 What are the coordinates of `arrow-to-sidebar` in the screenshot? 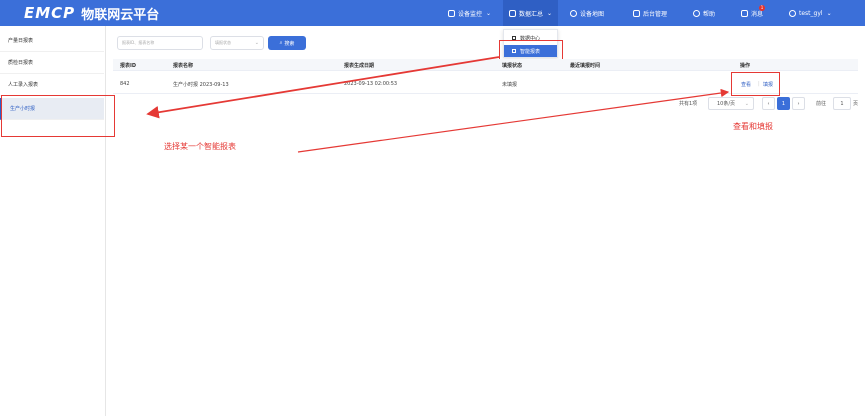 It's located at (323, 87).